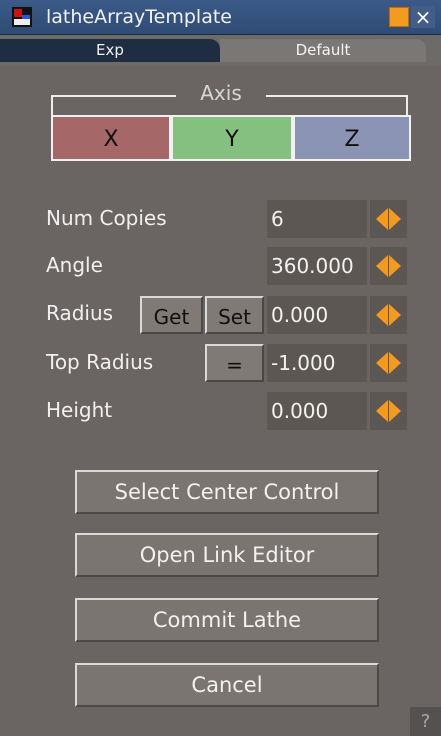 This screenshot has height=736, width=441. What do you see at coordinates (317, 363) in the screenshot?
I see `top-radius-field: -1.000` at bounding box center [317, 363].